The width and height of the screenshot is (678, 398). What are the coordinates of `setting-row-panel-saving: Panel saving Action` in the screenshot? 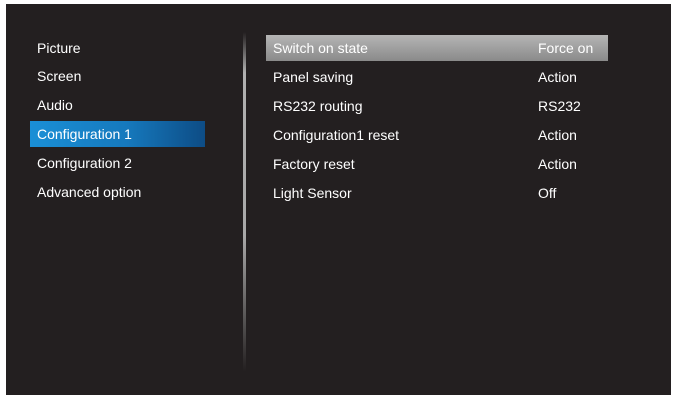 It's located at (437, 77).